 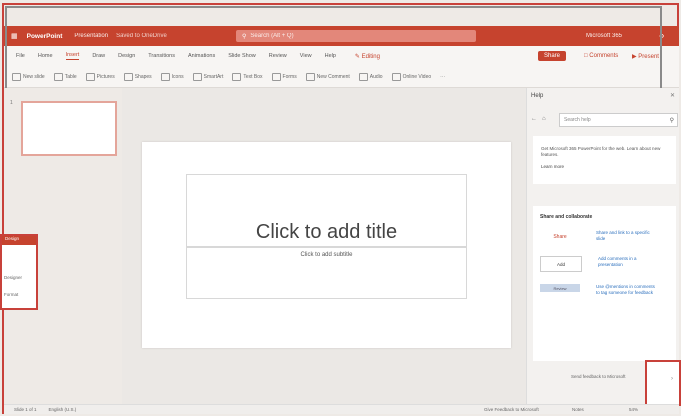 What do you see at coordinates (326, 273) in the screenshot?
I see `subtitle-placeholder: Click to add subtitle` at bounding box center [326, 273].